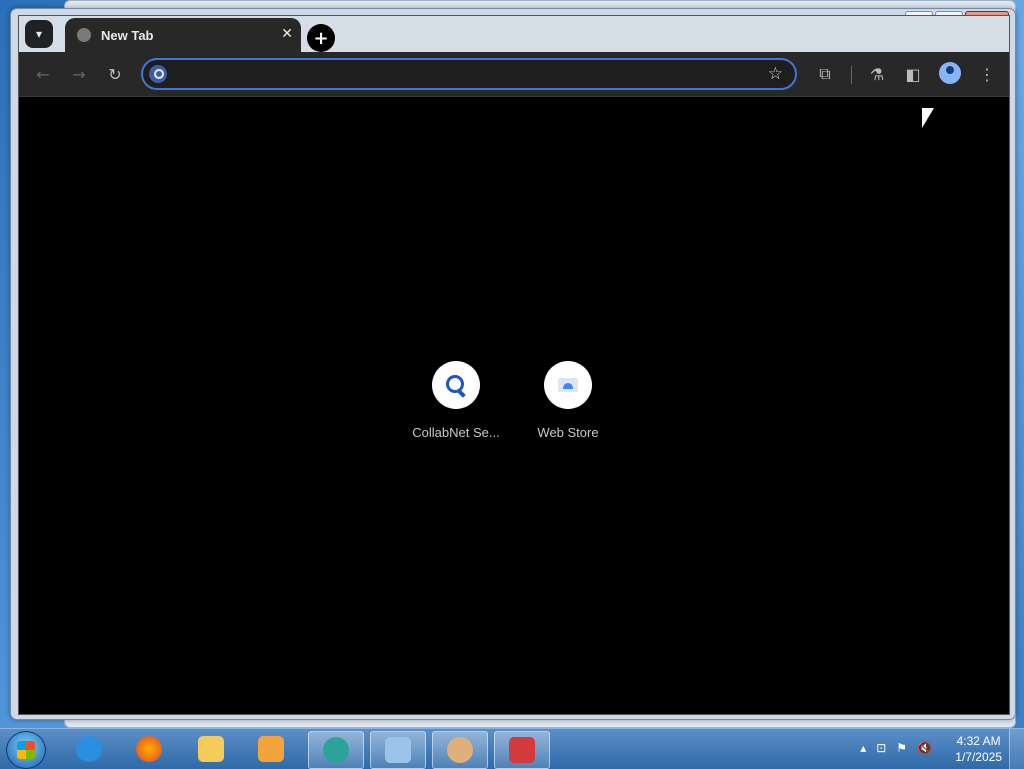 The height and width of the screenshot is (769, 1024). What do you see at coordinates (775, 74) in the screenshot?
I see `bookmark-star-icon: ☆` at bounding box center [775, 74].